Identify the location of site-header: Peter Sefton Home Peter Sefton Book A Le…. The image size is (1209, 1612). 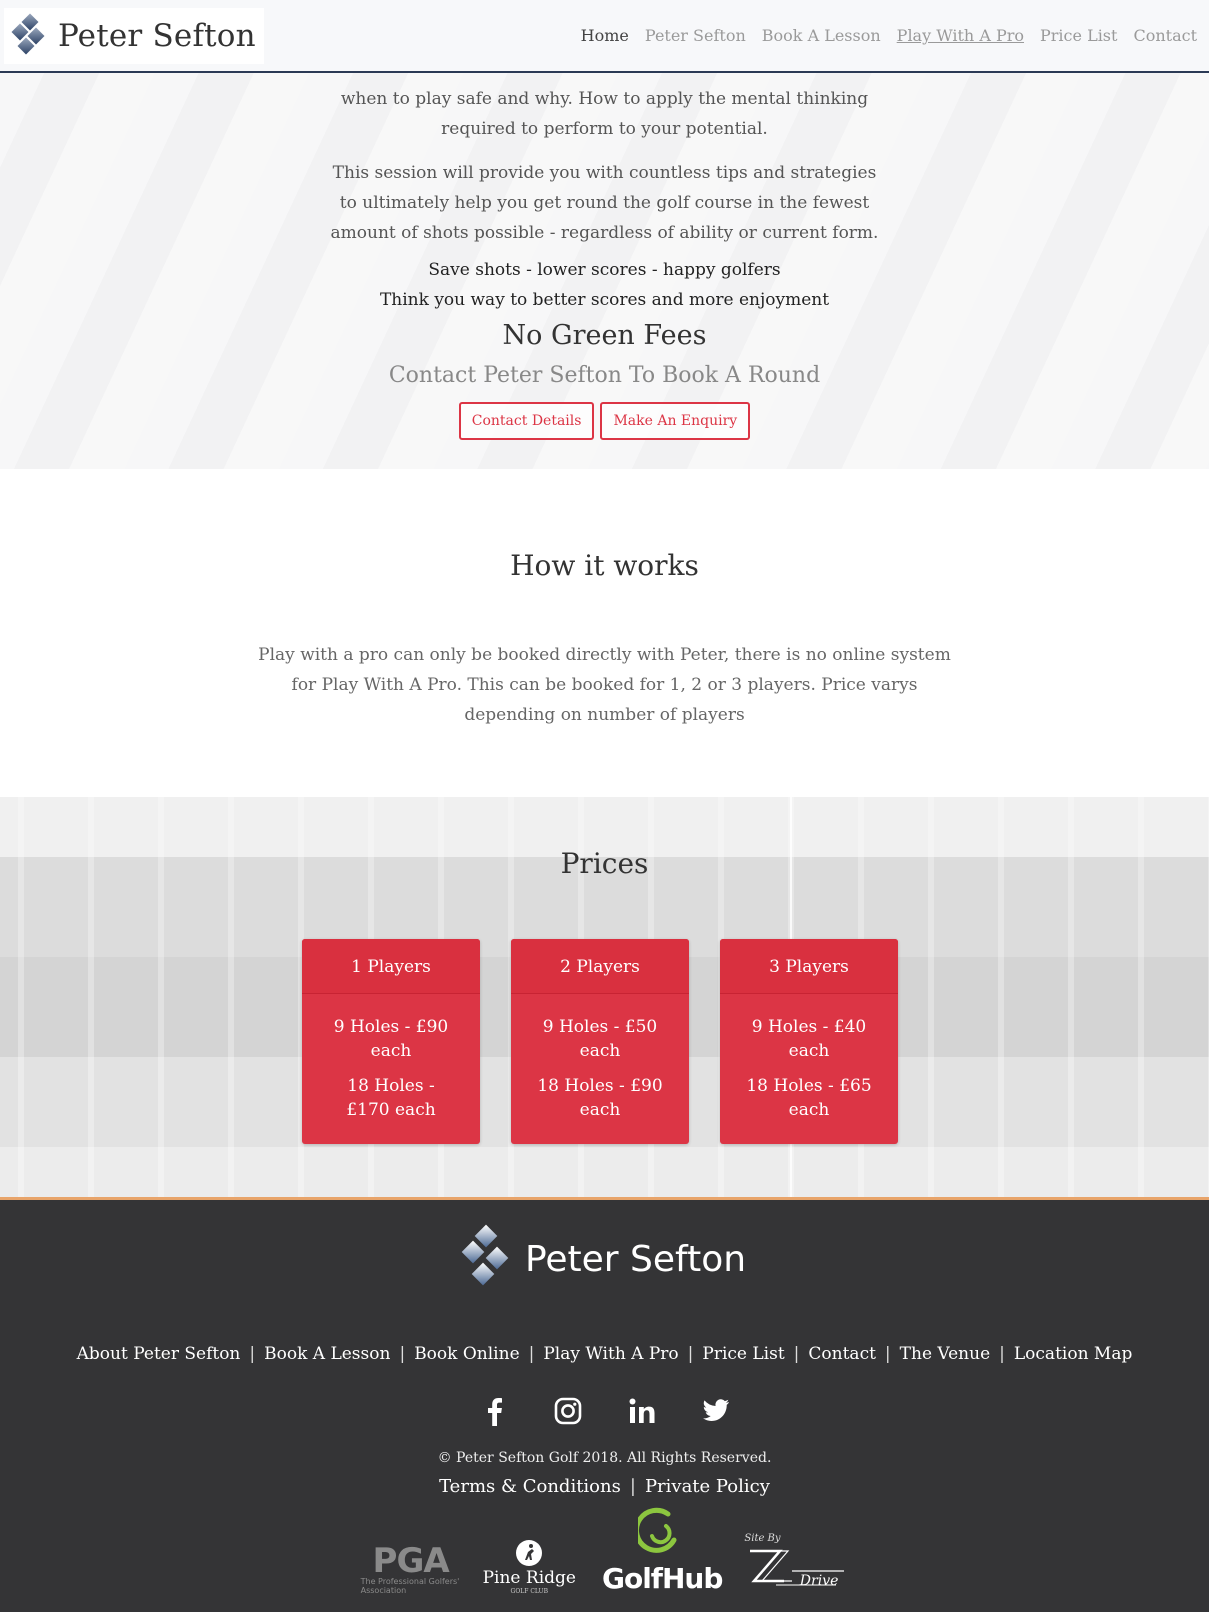
(604, 36).